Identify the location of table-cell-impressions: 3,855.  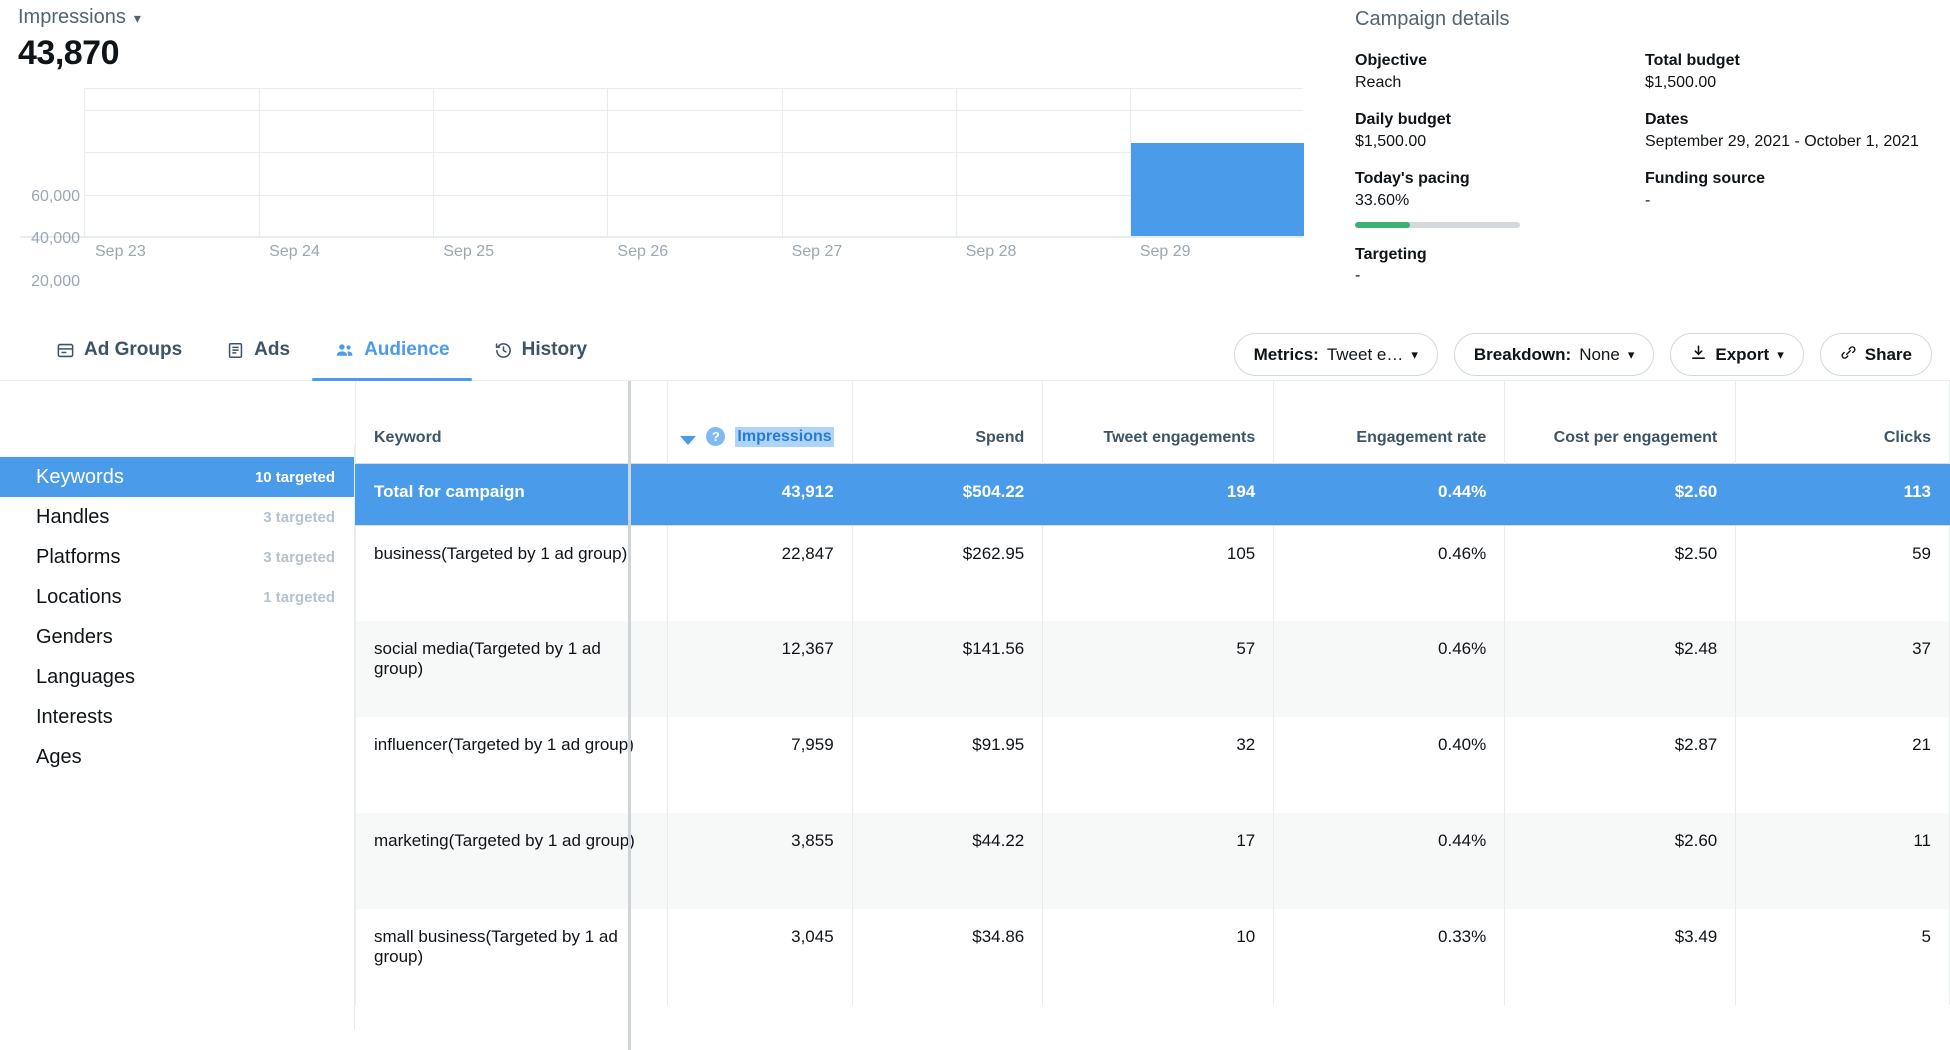
(760, 861).